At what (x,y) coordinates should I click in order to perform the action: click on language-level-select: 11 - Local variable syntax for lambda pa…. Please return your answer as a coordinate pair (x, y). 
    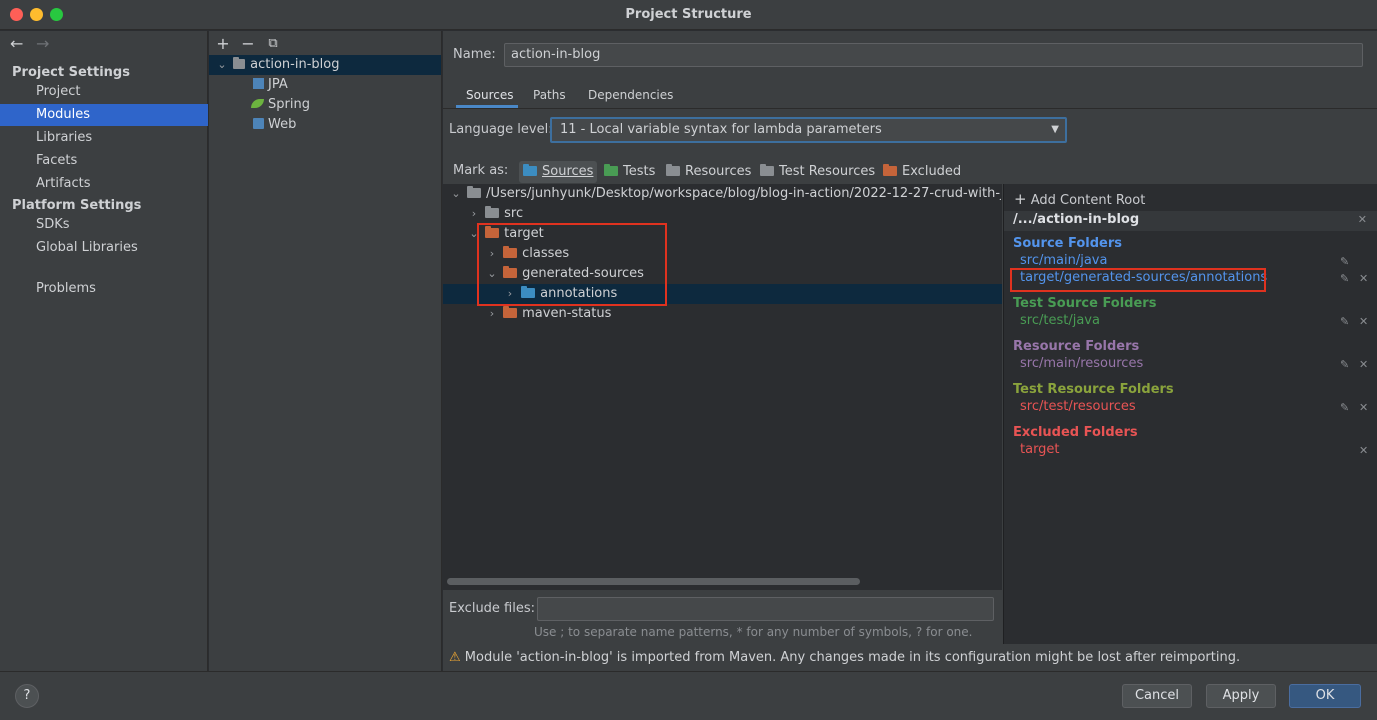
    Looking at the image, I should click on (808, 130).